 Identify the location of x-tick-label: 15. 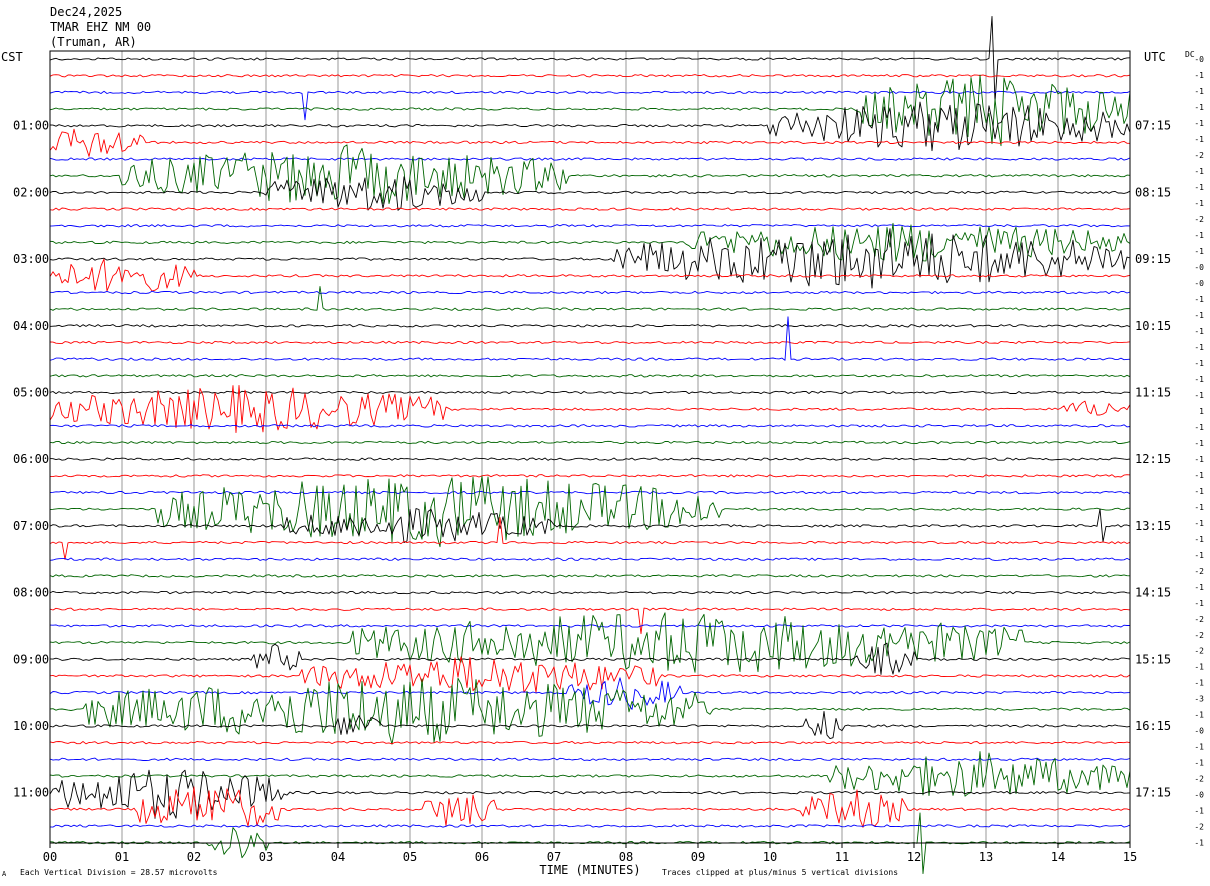
(1130, 857).